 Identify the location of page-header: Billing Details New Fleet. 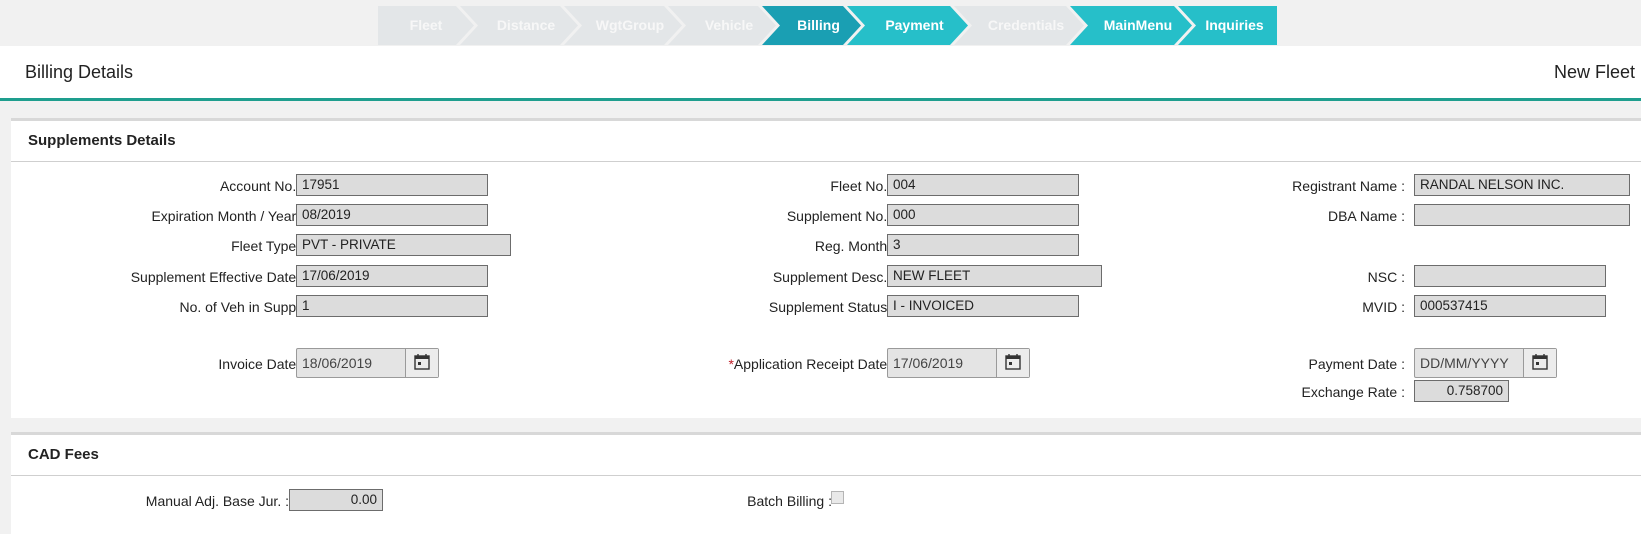
(820, 73).